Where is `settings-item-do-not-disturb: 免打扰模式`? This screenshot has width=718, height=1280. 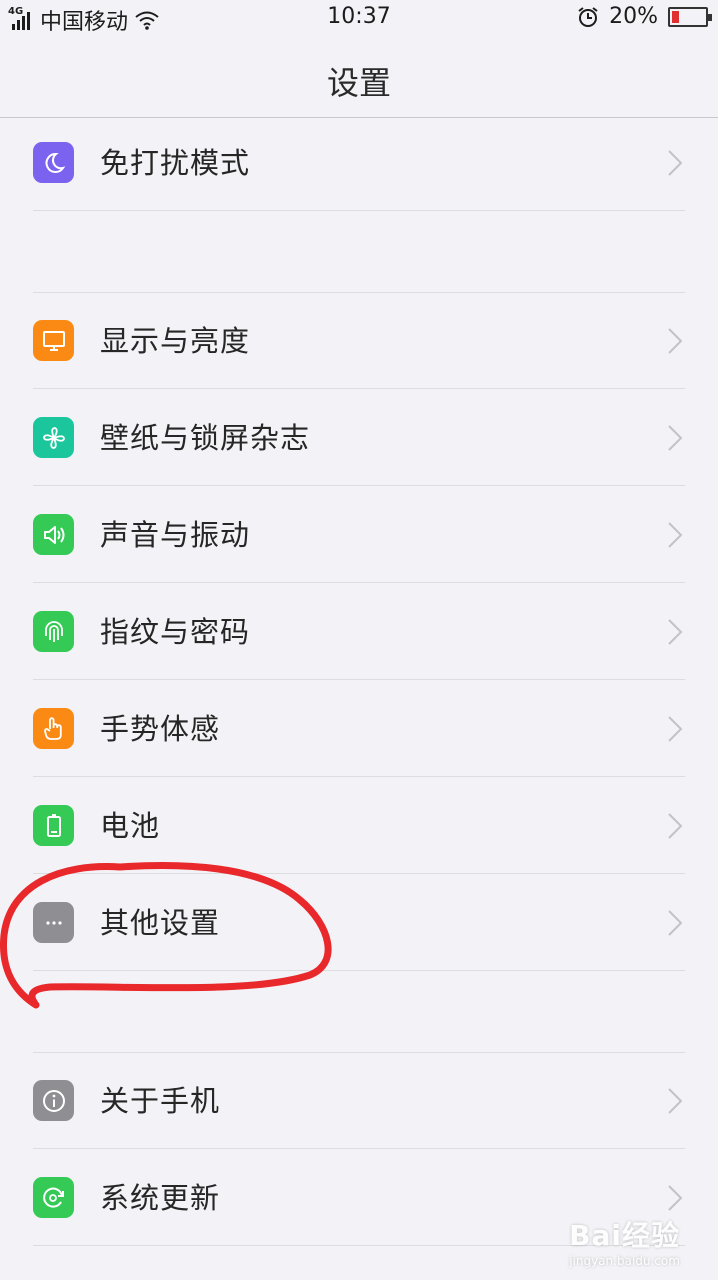
settings-item-do-not-disturb: 免打扰模式 is located at coordinates (359, 162).